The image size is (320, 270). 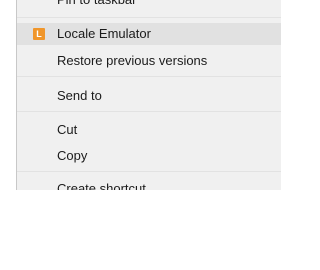 I want to click on menu-item-create-shortcut: Create shortcut, so click(x=149, y=184).